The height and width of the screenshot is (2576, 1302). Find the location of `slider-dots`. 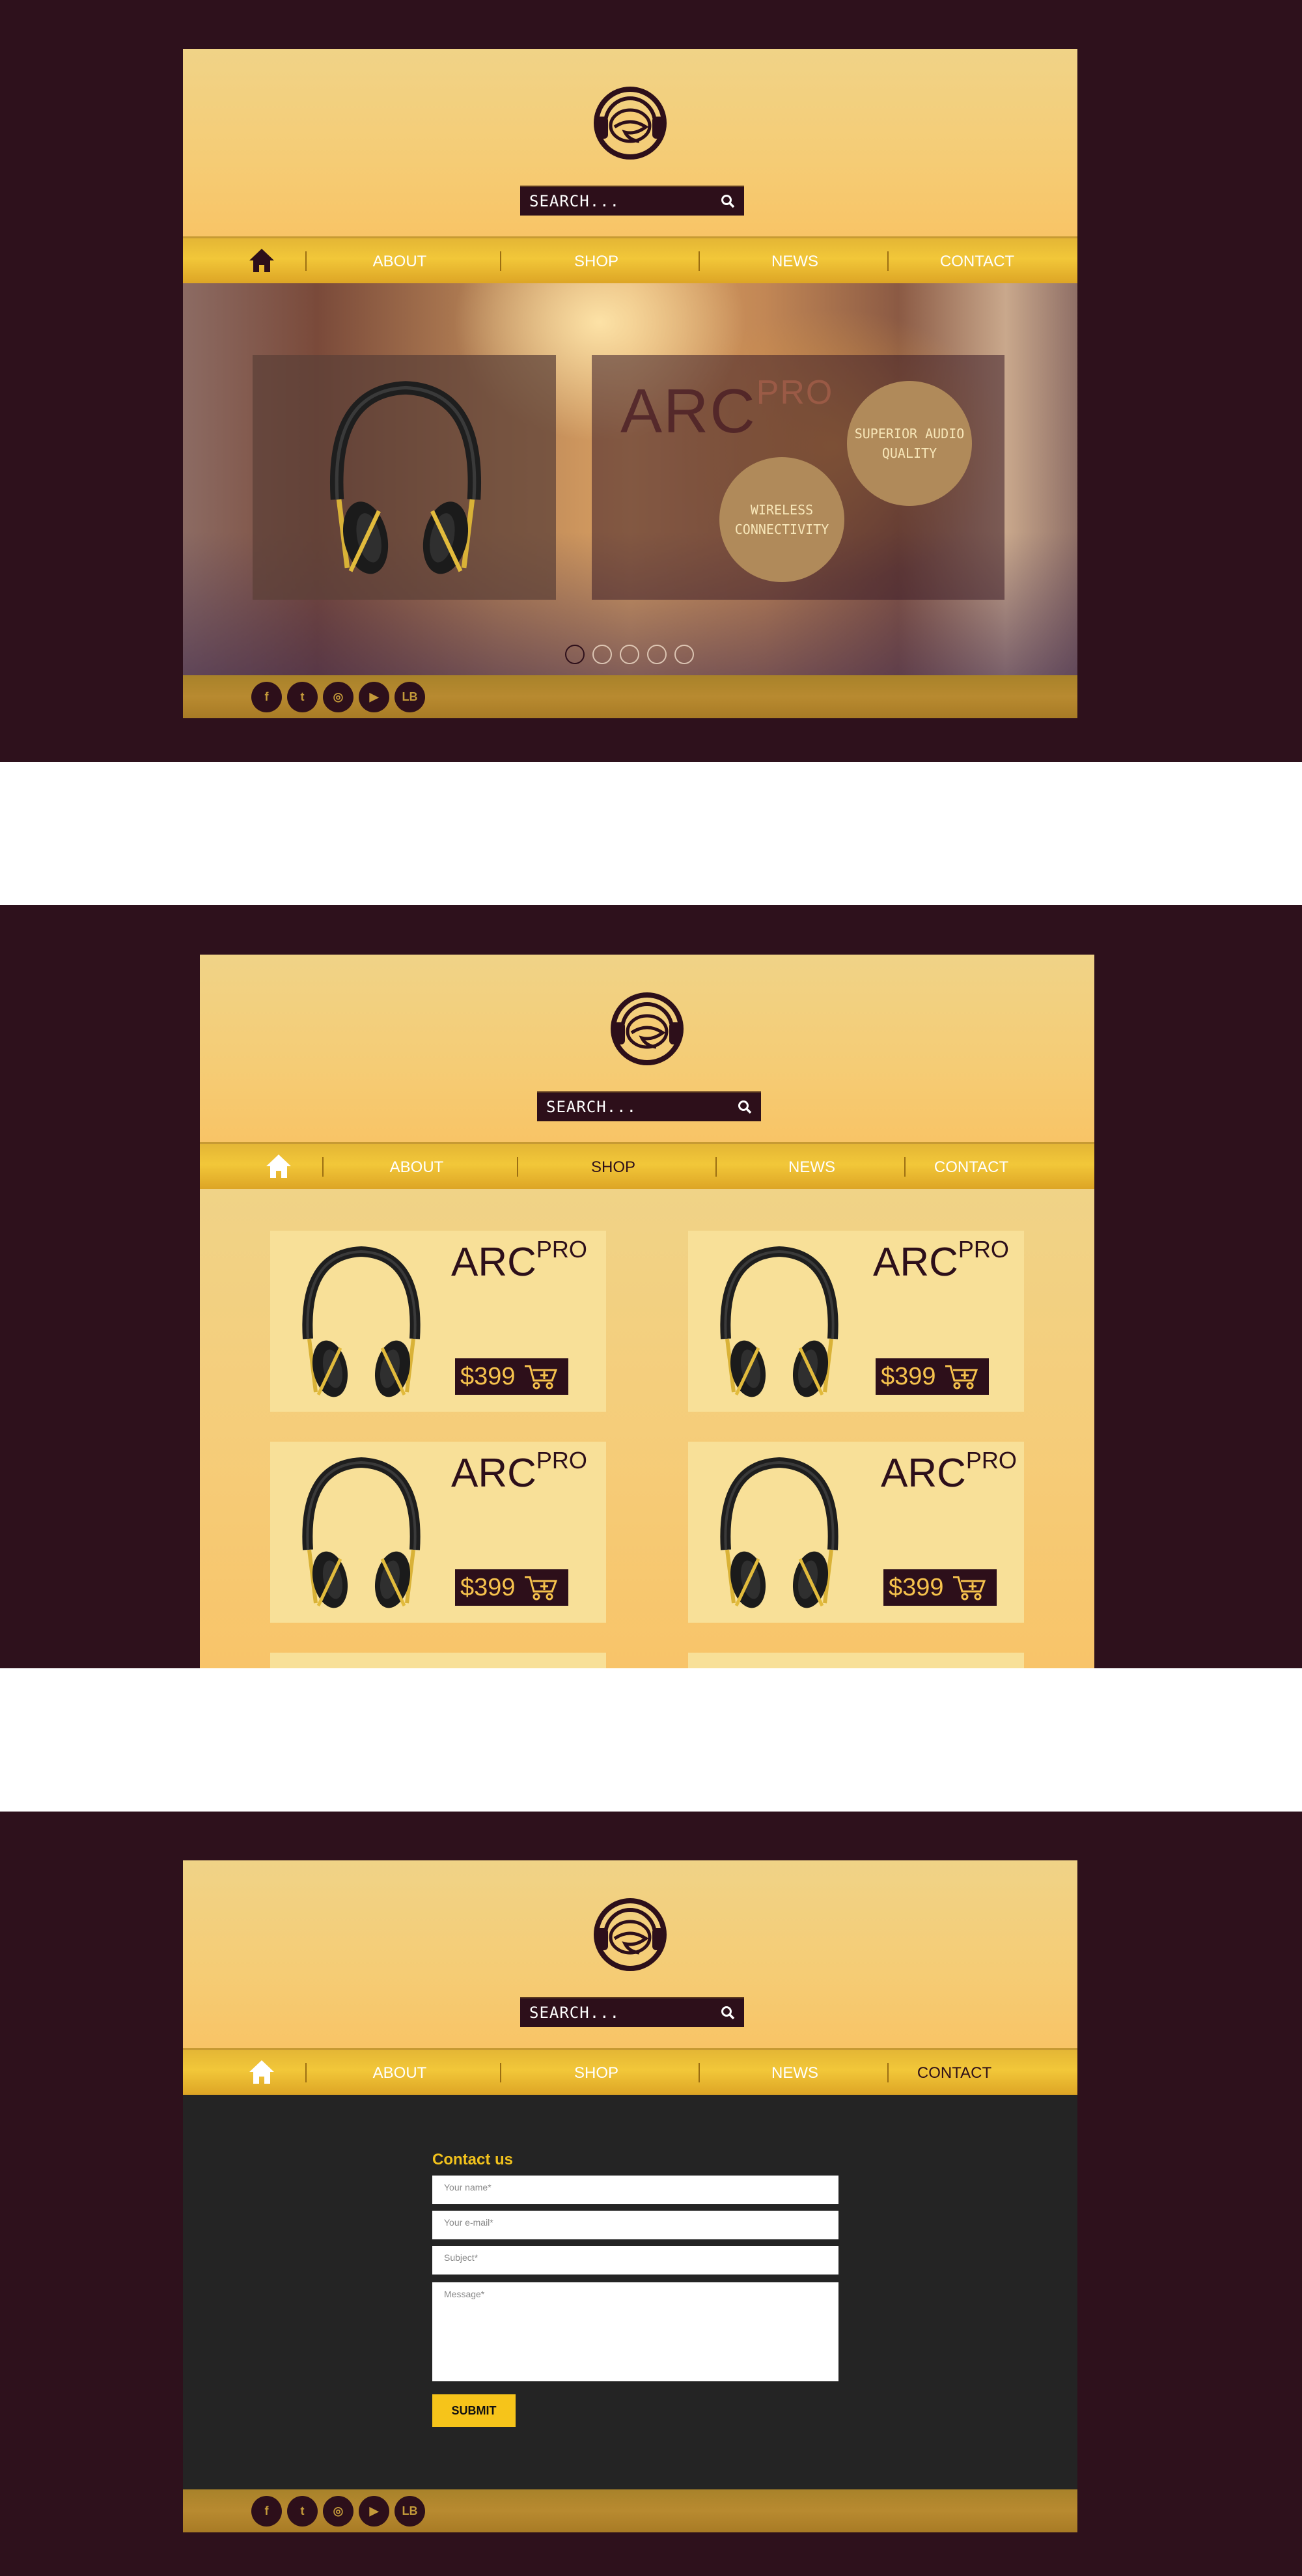

slider-dots is located at coordinates (629, 655).